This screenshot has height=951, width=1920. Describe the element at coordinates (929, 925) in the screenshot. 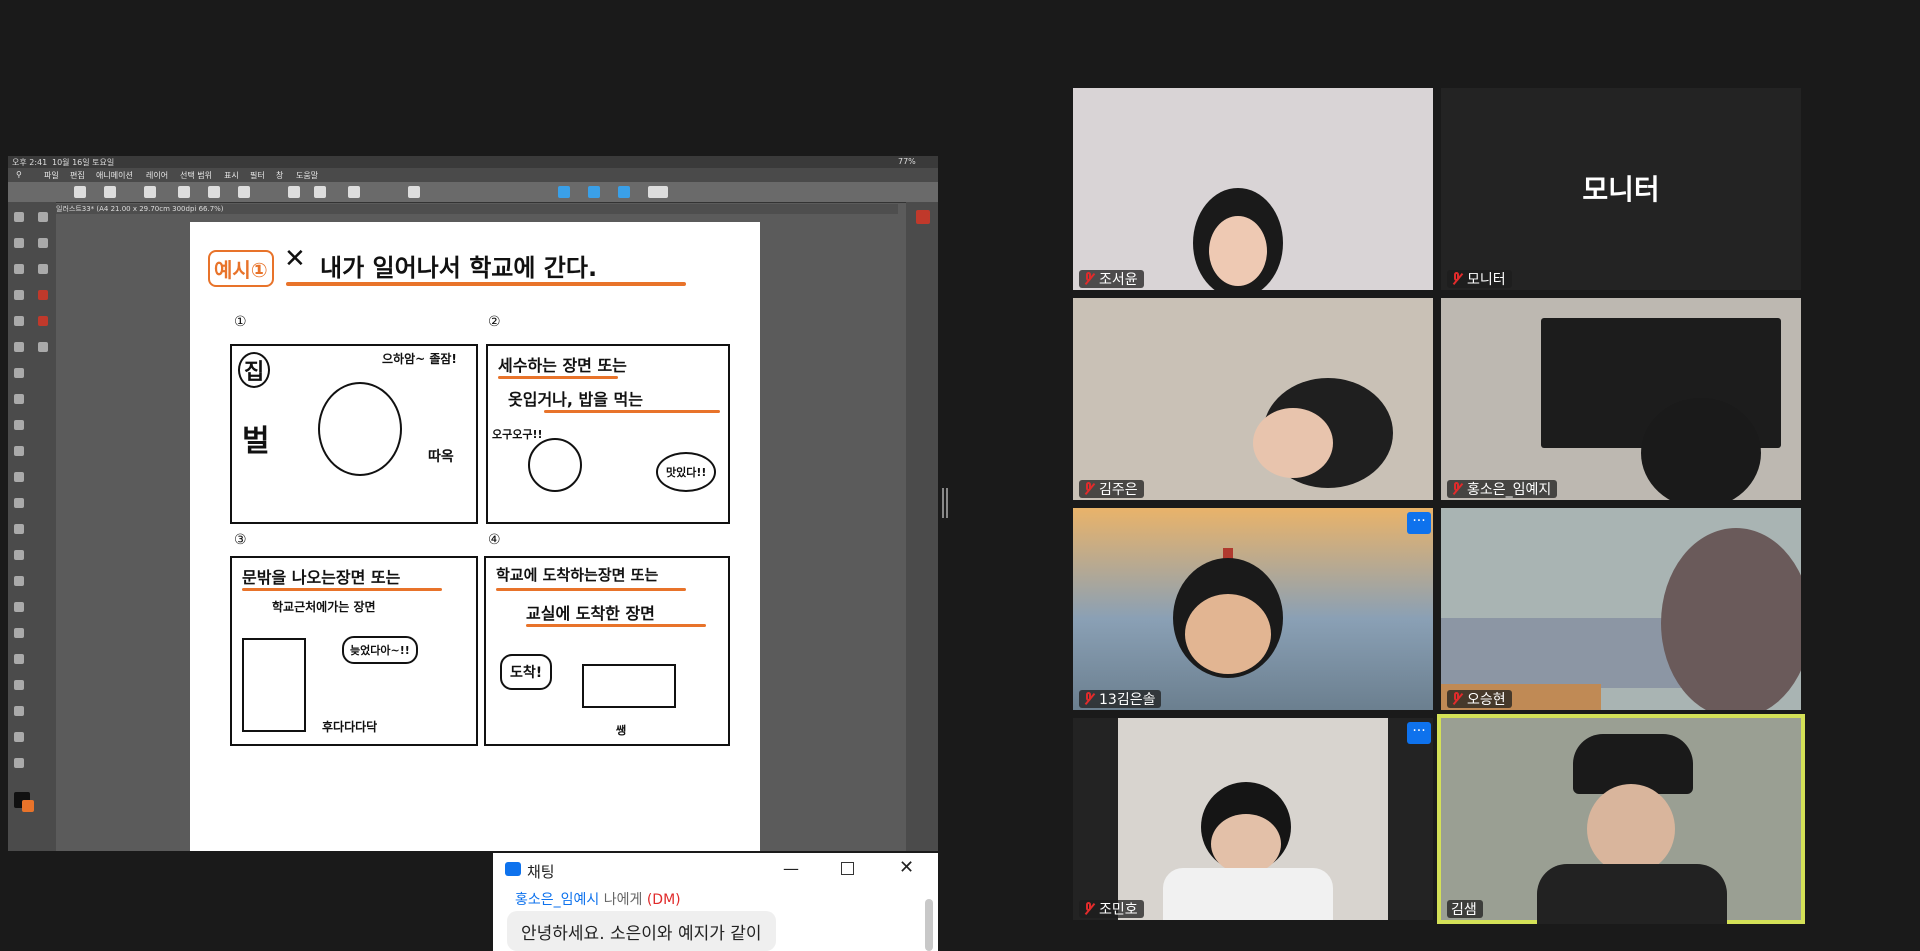

I see `chat-scrollbar` at that location.